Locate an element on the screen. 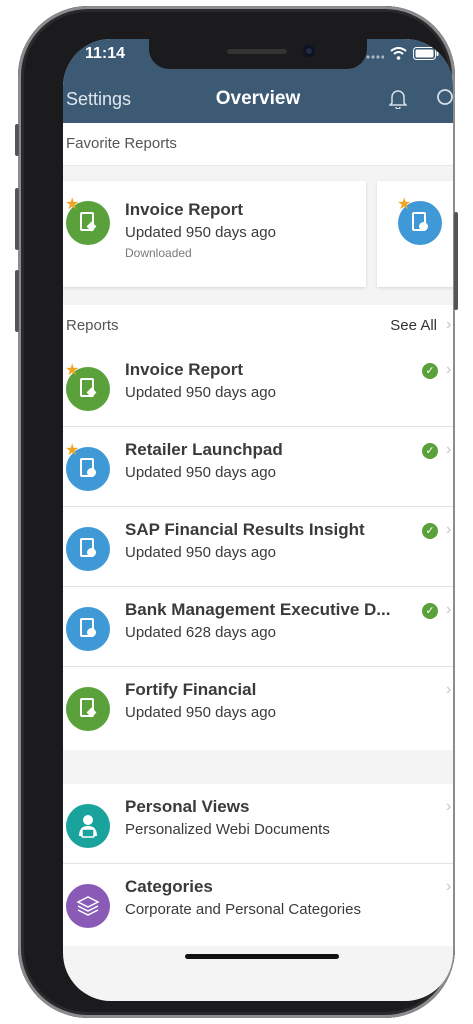  notifications-button is located at coordinates (398, 101).